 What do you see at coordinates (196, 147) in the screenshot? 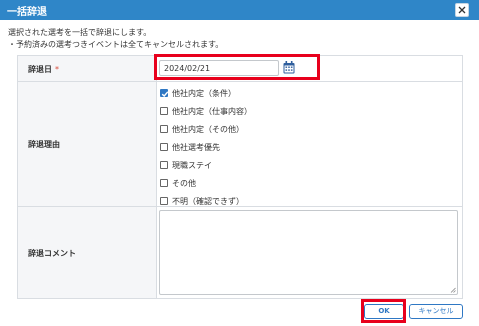
I see `reason-option-label: 他社選考優先` at bounding box center [196, 147].